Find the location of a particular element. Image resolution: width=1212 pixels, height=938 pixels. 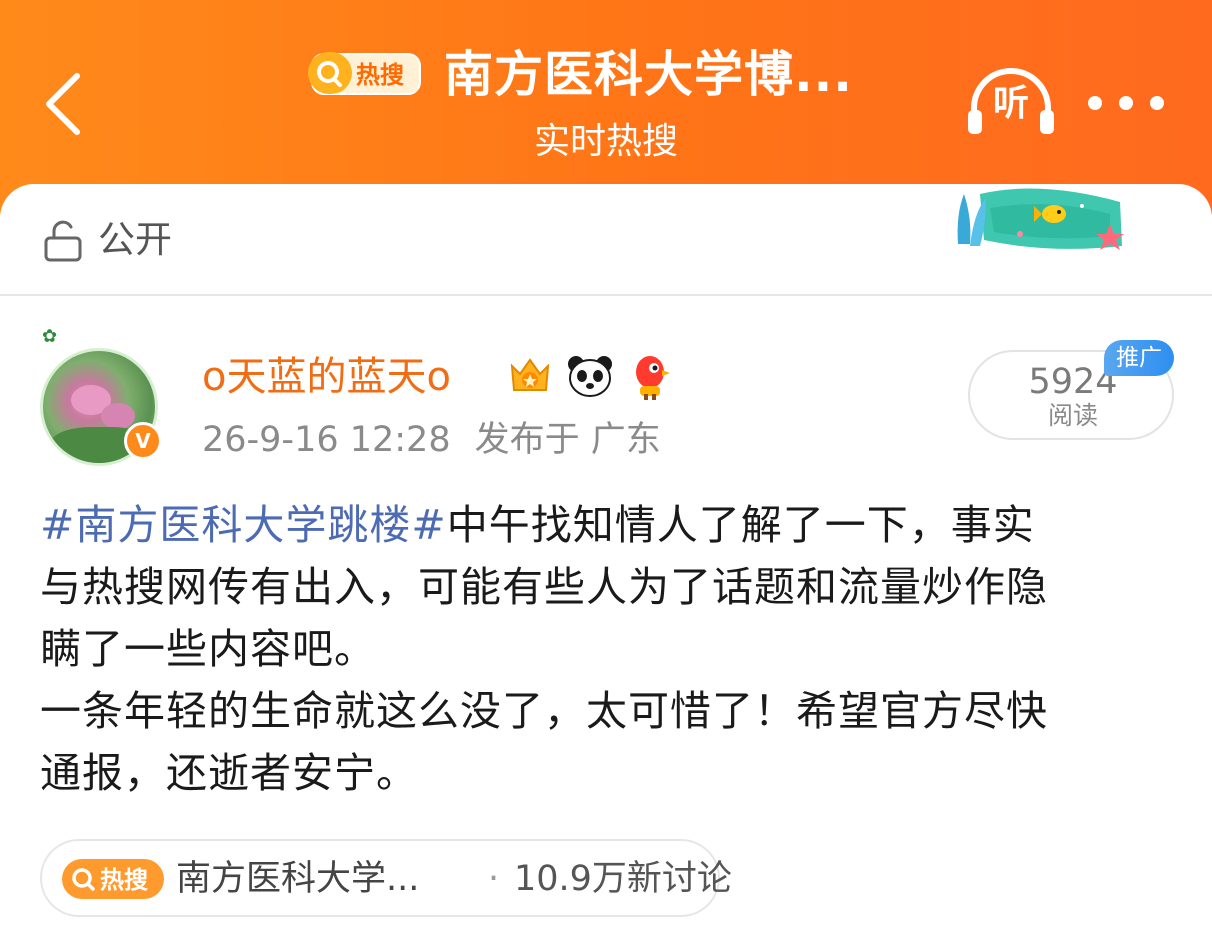

username: o天蓝的蓝天o is located at coordinates (326, 377).